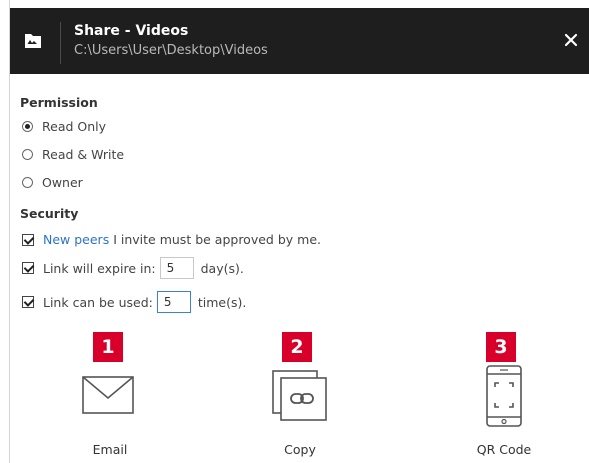 The height and width of the screenshot is (463, 589). I want to click on copy-option: 2 Copy, so click(300, 397).